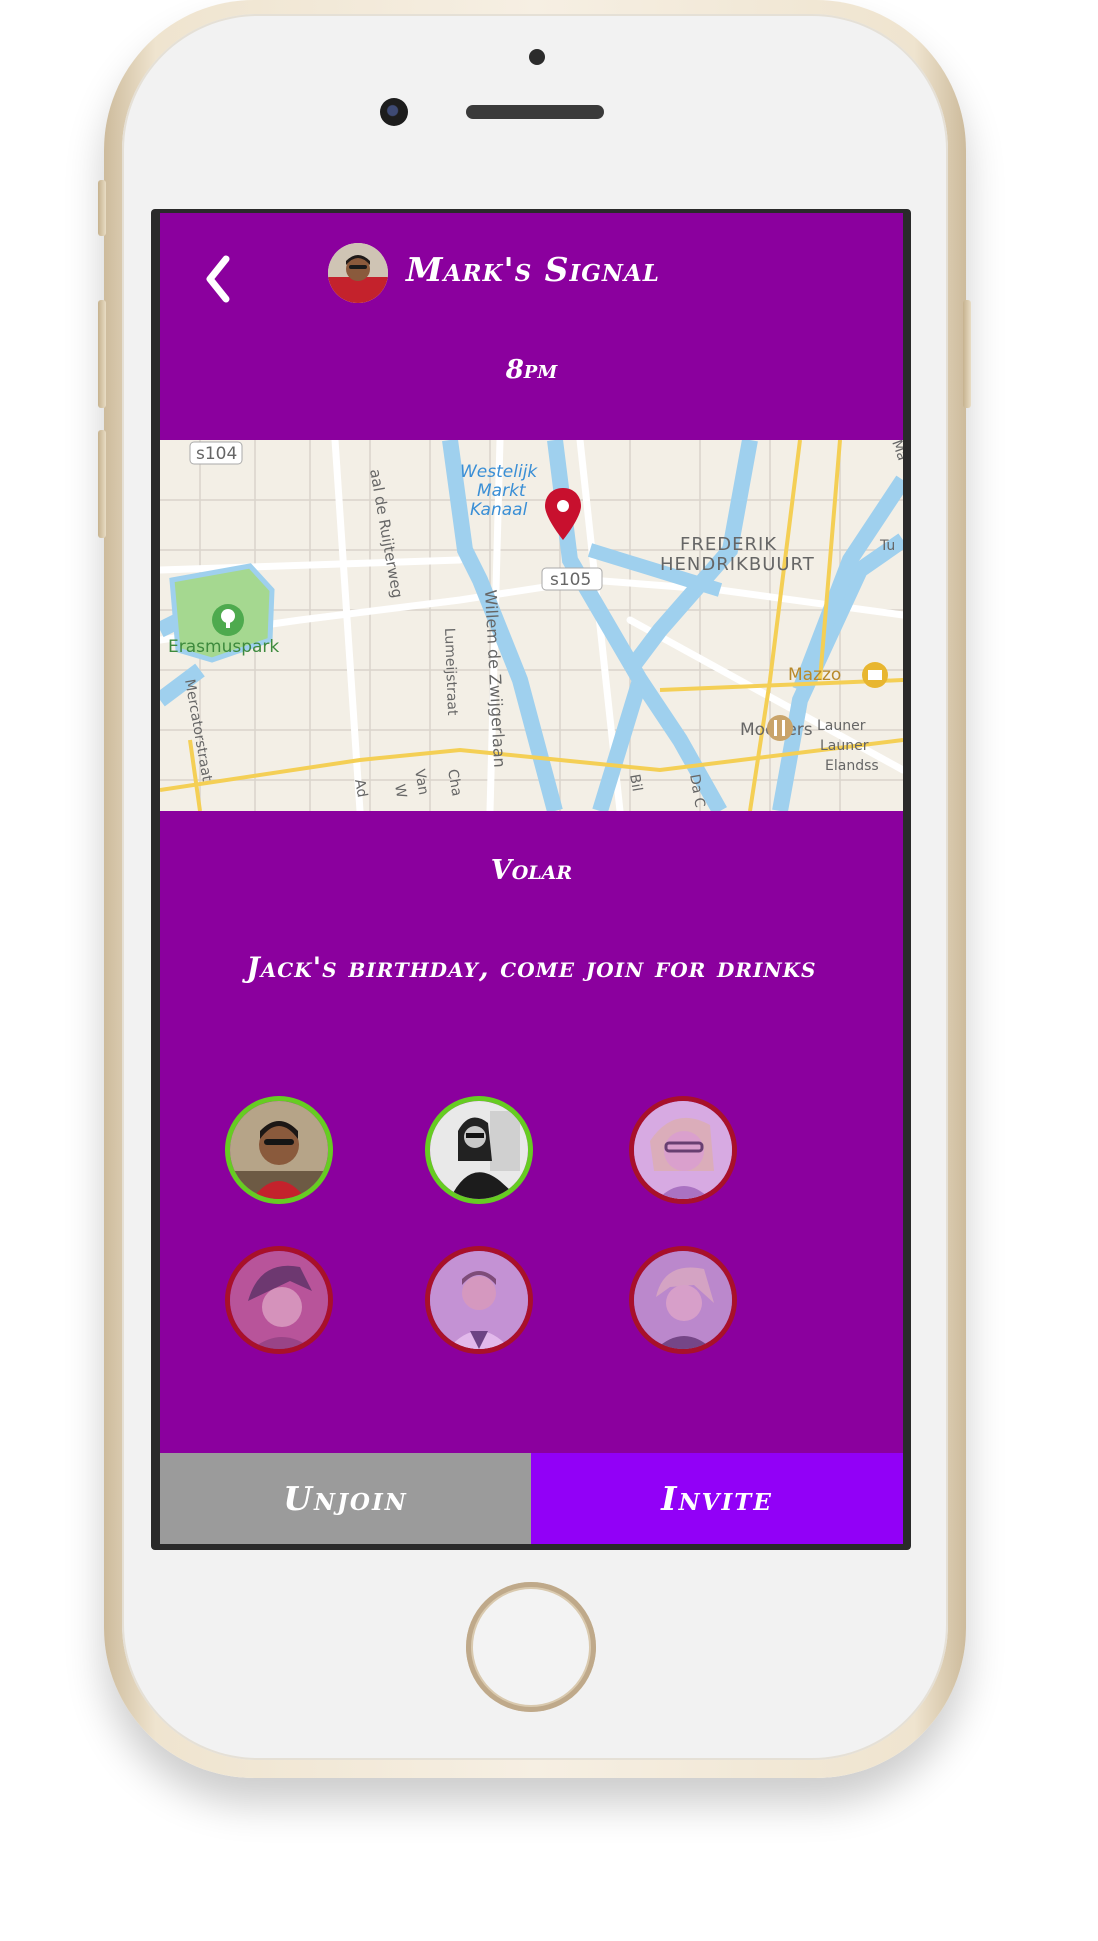 The image size is (1098, 1941). What do you see at coordinates (531, 967) in the screenshot?
I see `event-description: Jack's birthday, come join for drinks` at bounding box center [531, 967].